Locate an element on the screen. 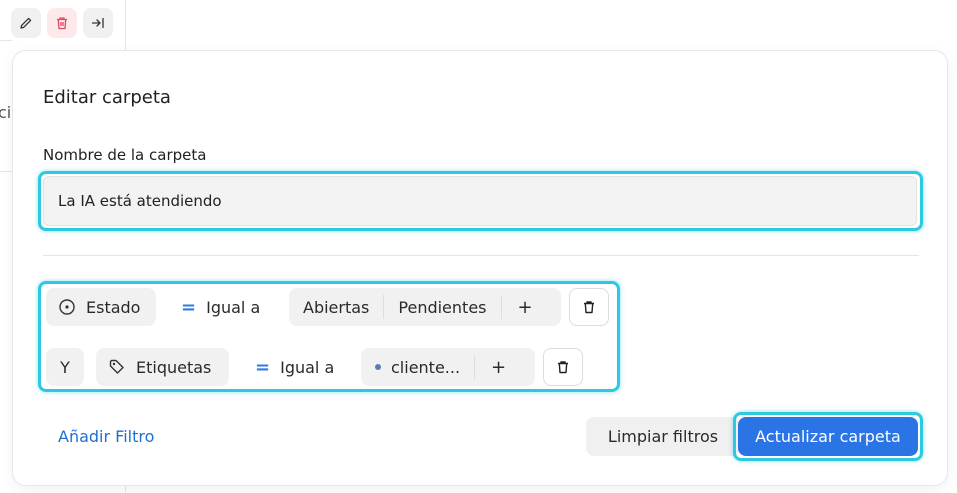 This screenshot has height=493, width=957. folder-name-input: La IA está atendiendo is located at coordinates (480, 201).